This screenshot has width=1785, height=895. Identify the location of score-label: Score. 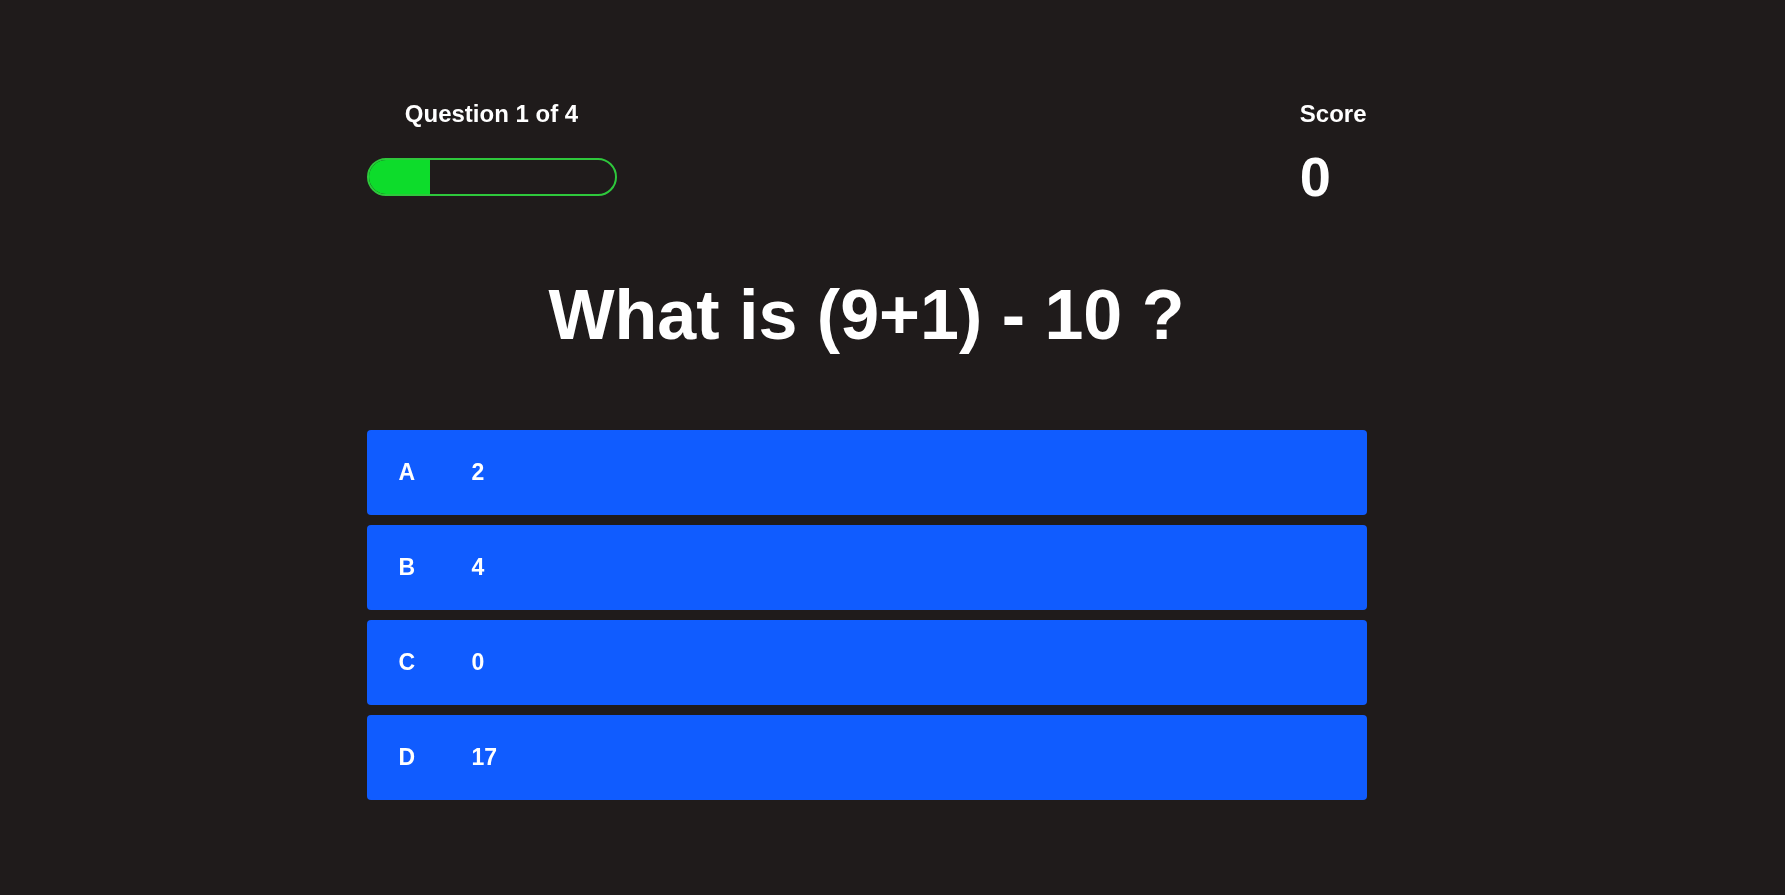
(1333, 114).